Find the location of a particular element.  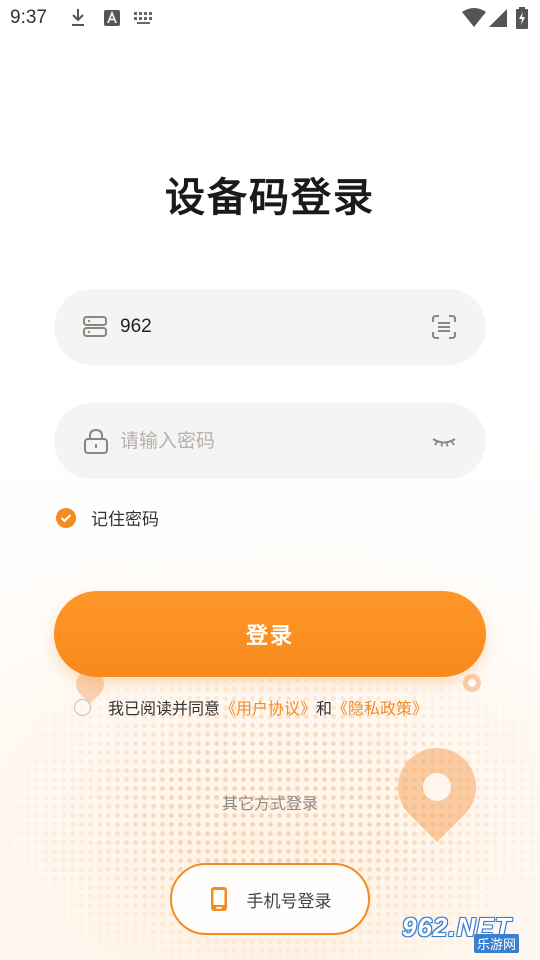

device-code-value: 962 is located at coordinates (136, 327).